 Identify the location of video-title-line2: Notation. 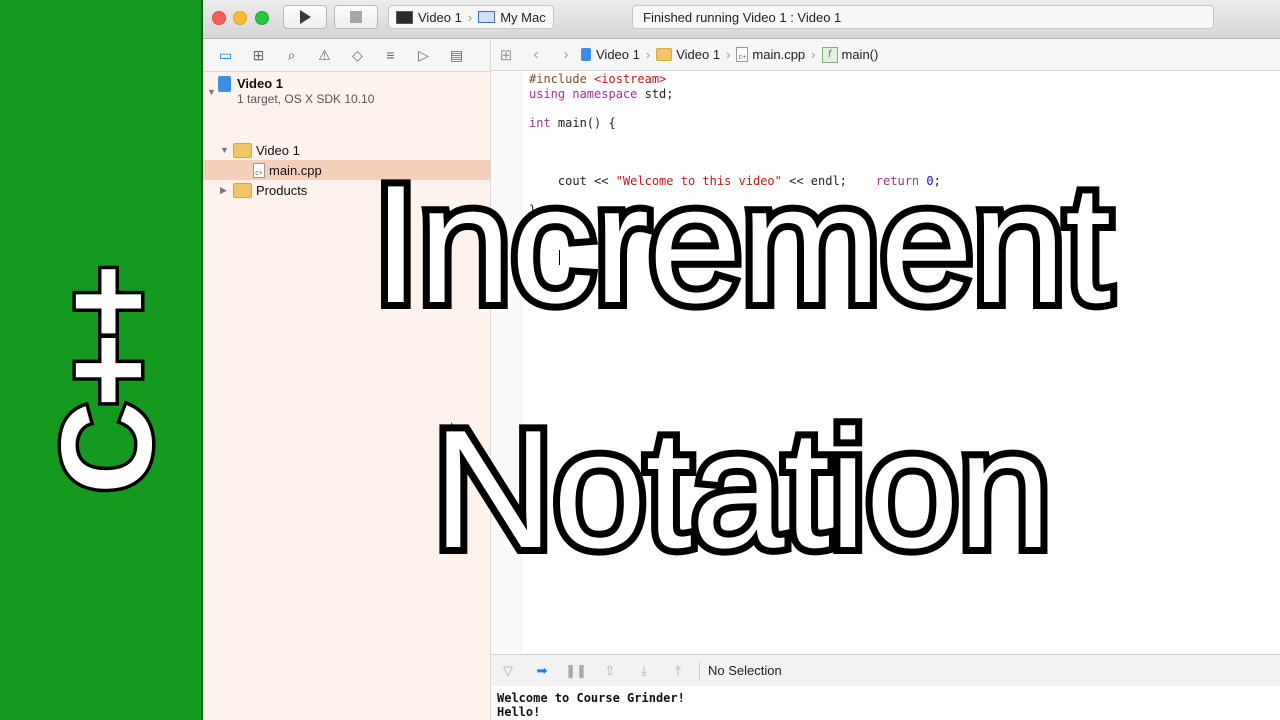
(742, 489).